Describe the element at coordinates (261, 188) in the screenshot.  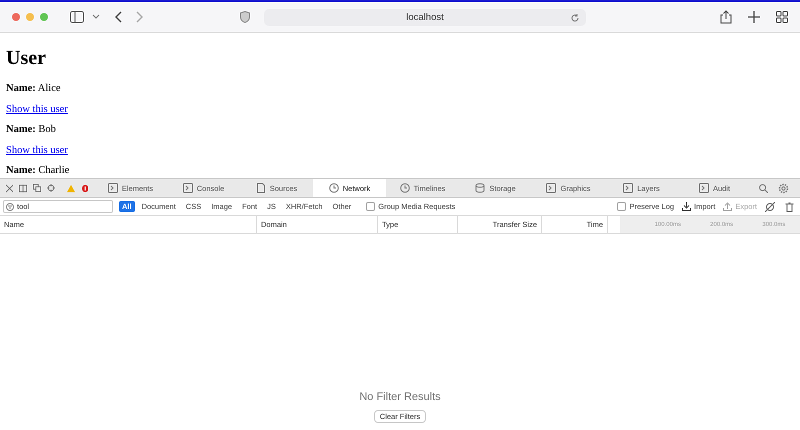
I see `document-icon` at that location.